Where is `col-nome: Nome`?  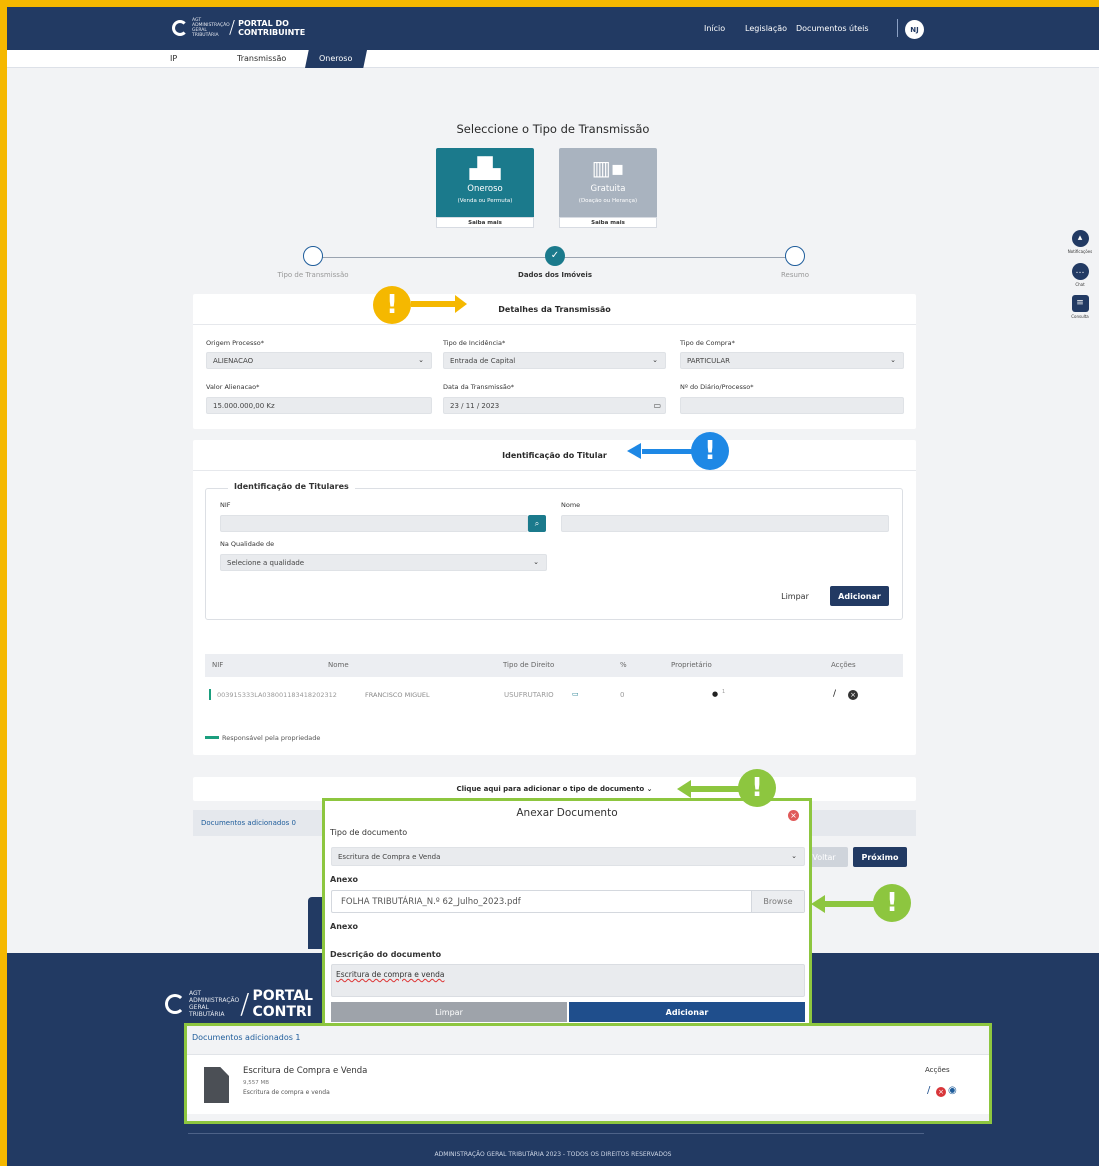
col-nome: Nome is located at coordinates (338, 665).